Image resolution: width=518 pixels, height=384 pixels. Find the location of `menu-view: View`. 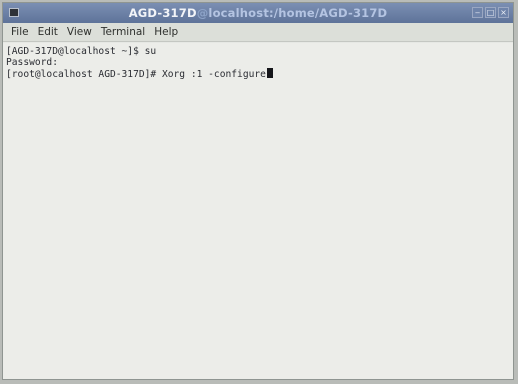

menu-view: View is located at coordinates (79, 32).